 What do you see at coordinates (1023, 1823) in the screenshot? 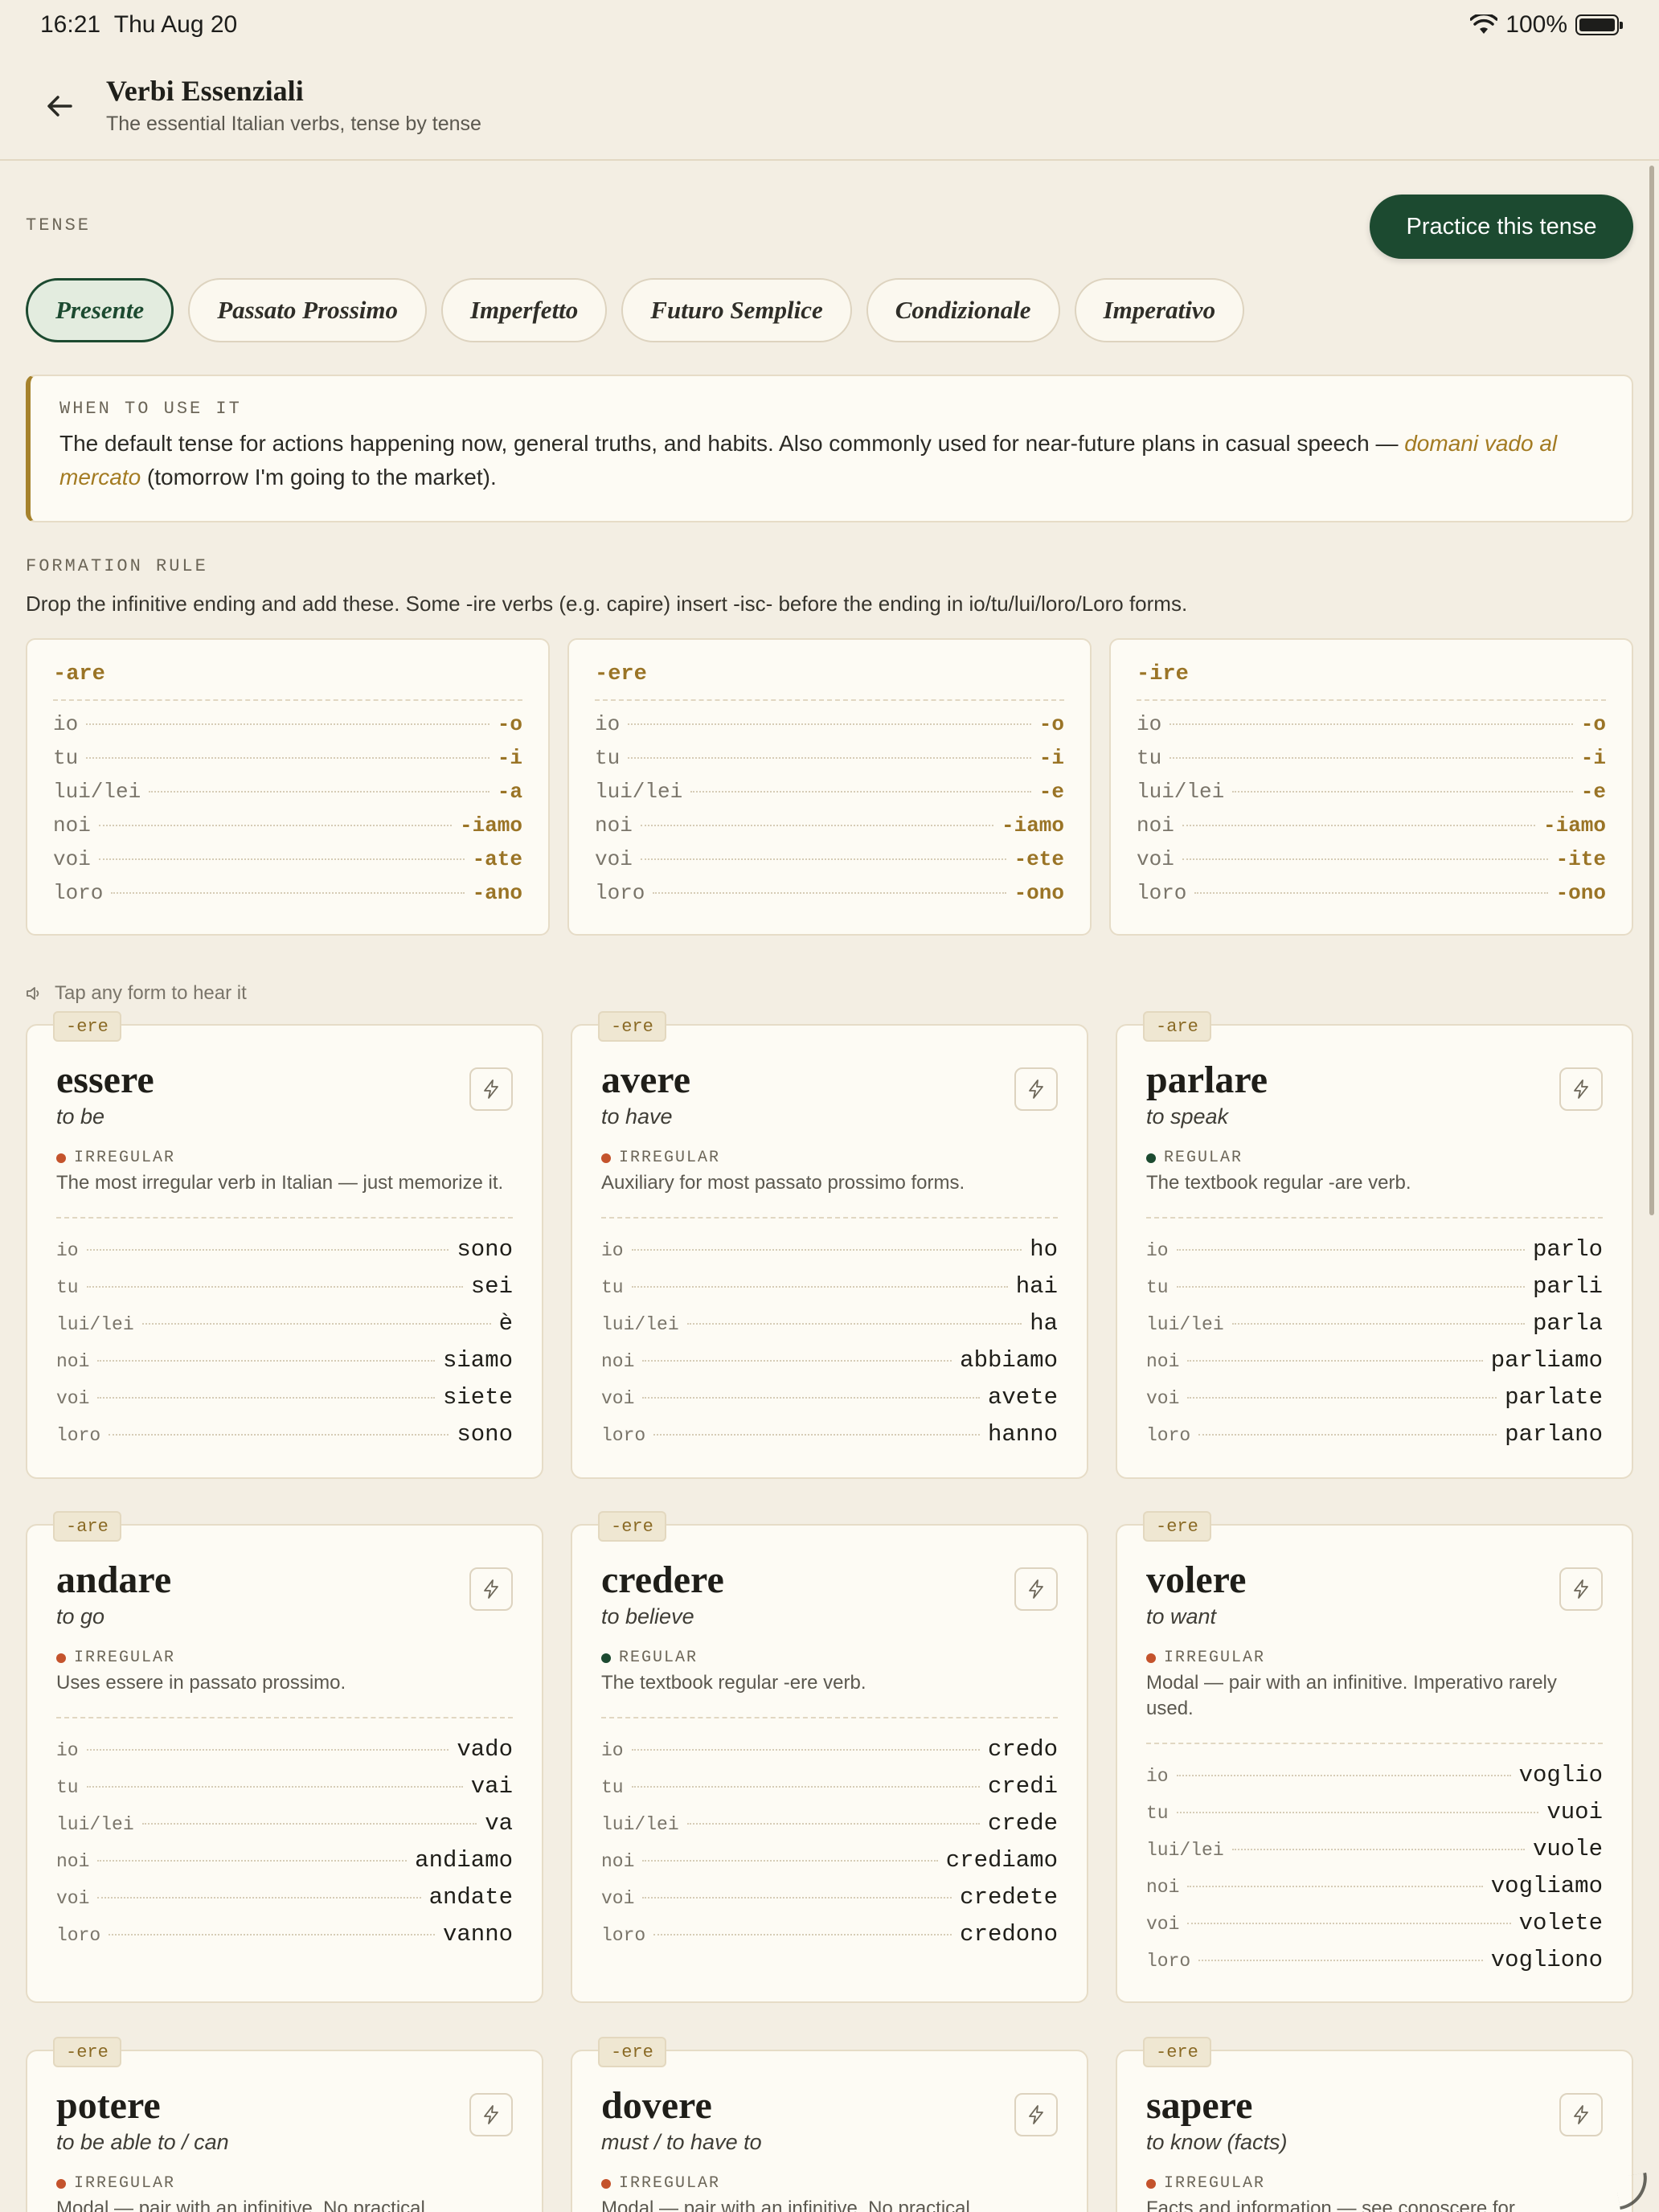
I see `verb-form: crede` at bounding box center [1023, 1823].